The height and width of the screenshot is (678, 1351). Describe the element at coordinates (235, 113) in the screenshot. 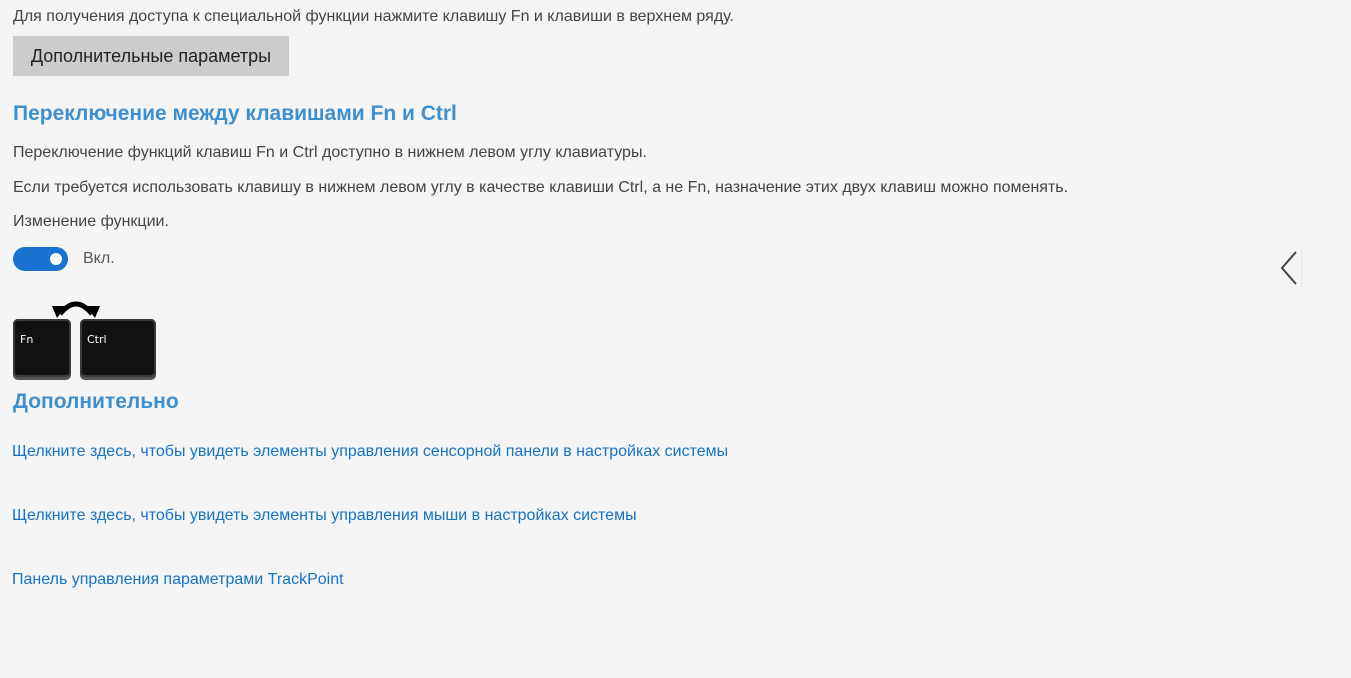

I see `fn-ctrl-section-title: Переключение между клавишами Fn и Ctrl` at that location.